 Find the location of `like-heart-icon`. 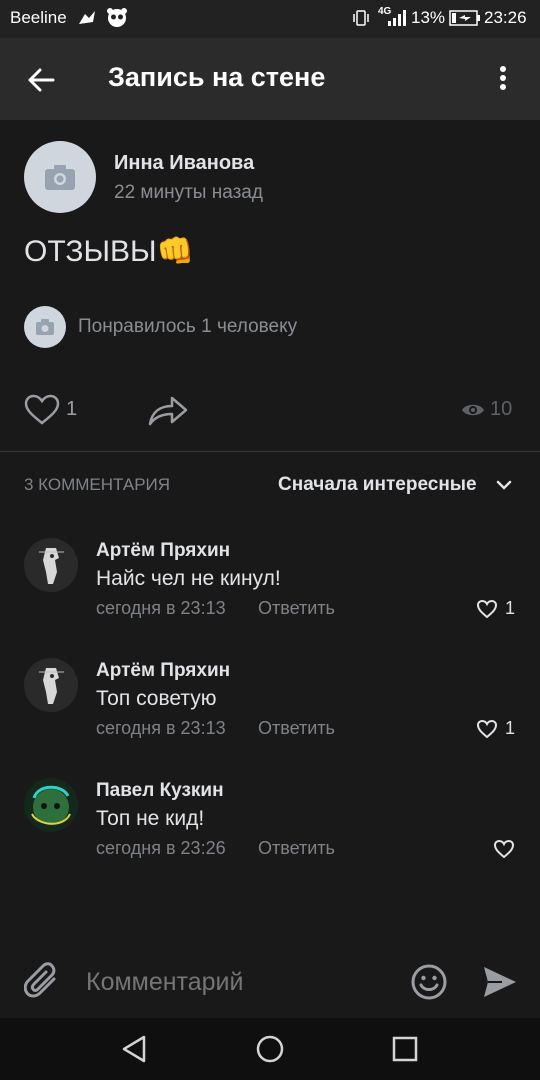

like-heart-icon is located at coordinates (42, 410).